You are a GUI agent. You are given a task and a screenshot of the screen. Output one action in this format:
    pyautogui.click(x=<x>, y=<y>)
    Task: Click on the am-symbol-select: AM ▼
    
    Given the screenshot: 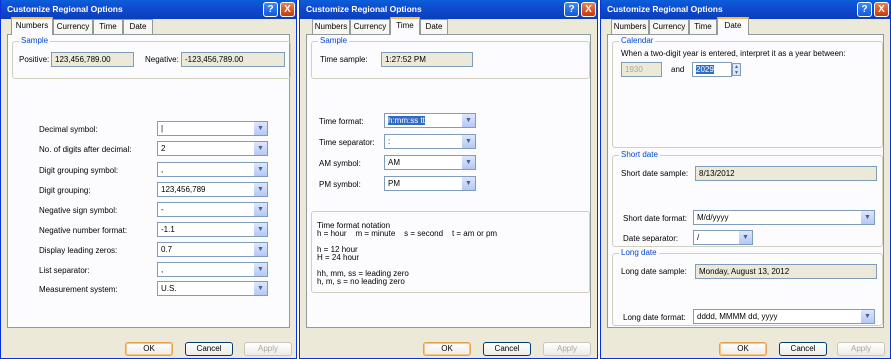 What is the action you would take?
    pyautogui.click(x=430, y=162)
    